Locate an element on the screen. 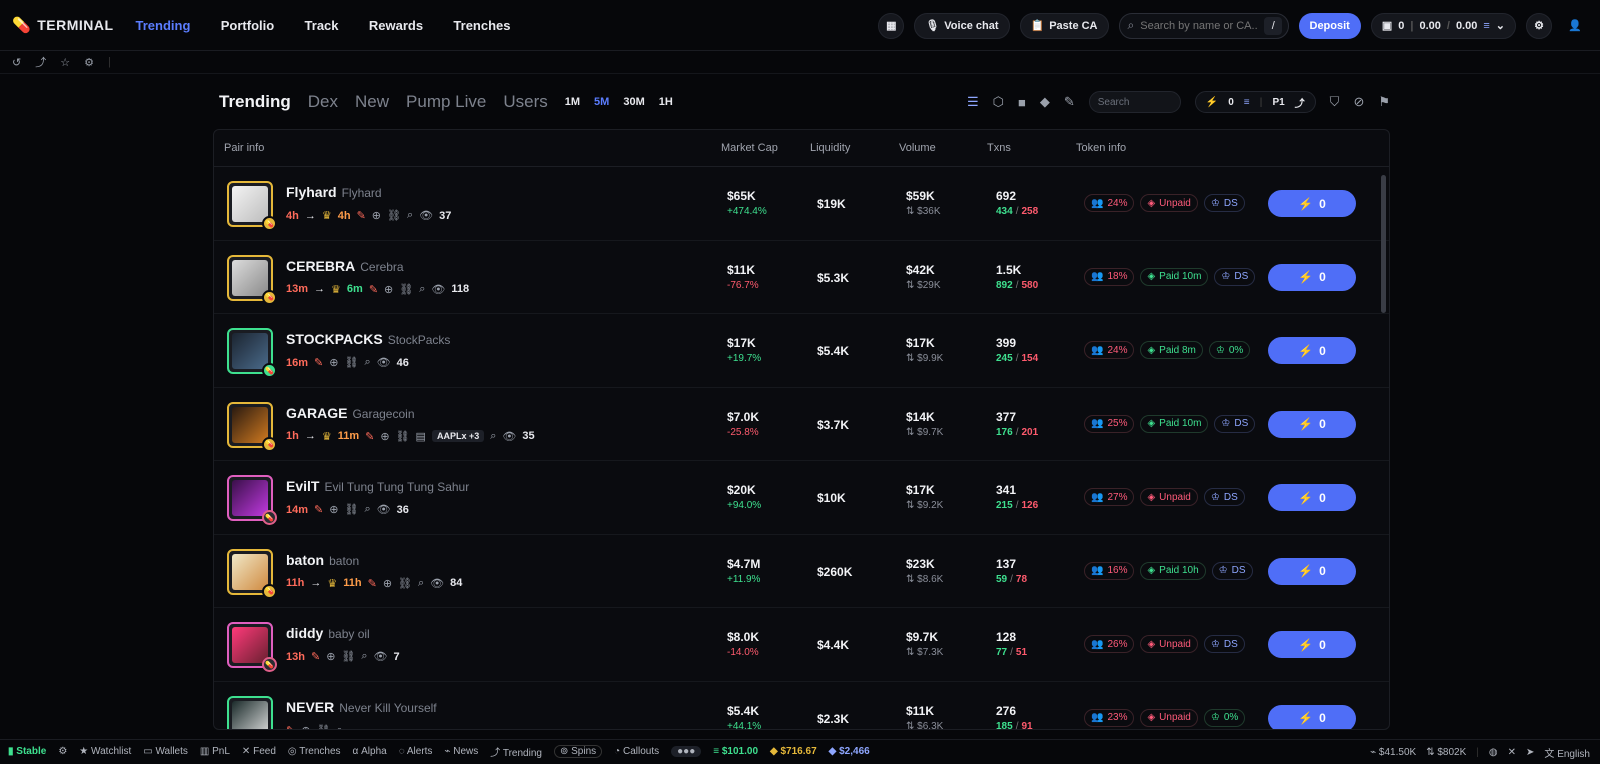 The width and height of the screenshot is (1600, 764). tab-trending: Trending is located at coordinates (255, 102).